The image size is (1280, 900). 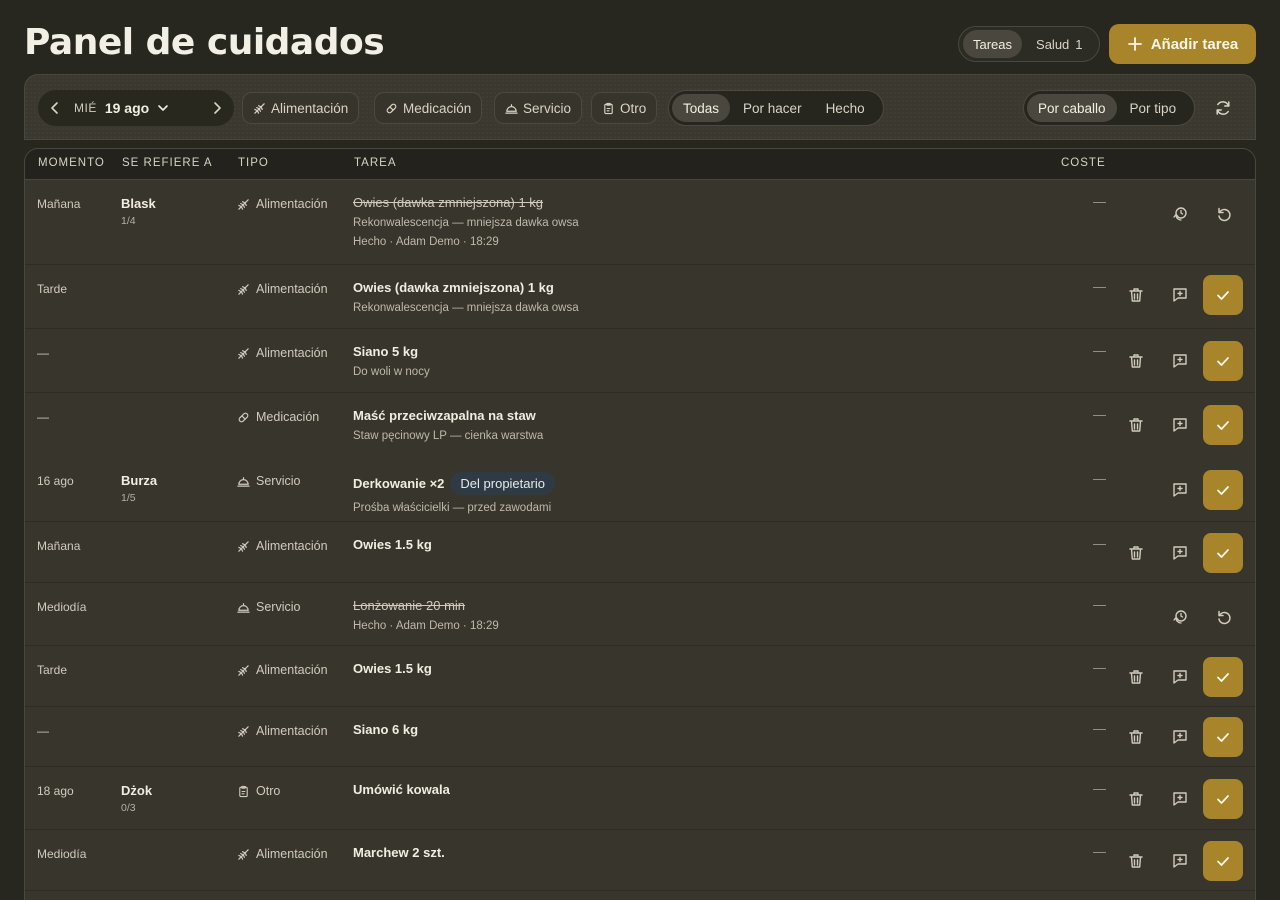 I want to click on task-title: Lonżowanie 20 min, so click(x=426, y=605).